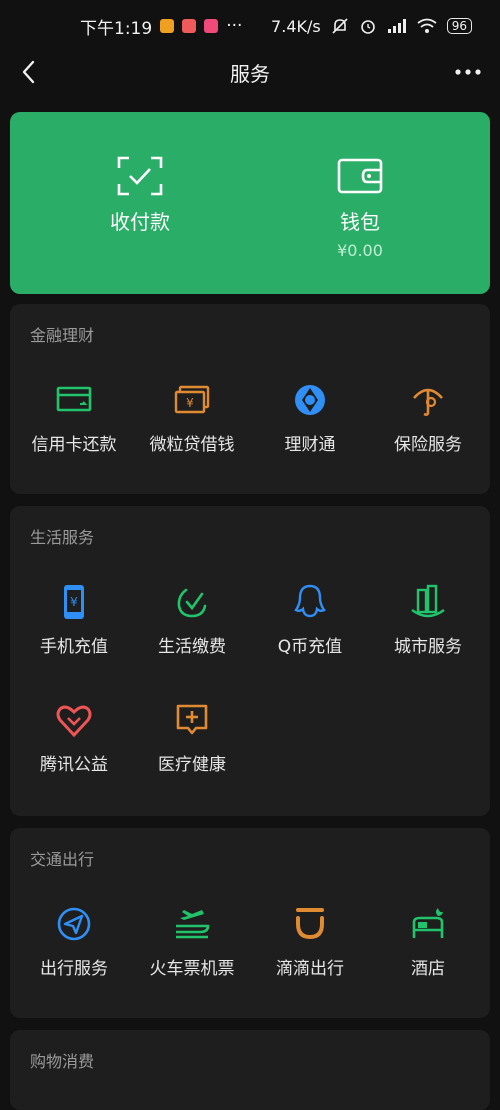 Image resolution: width=500 pixels, height=1110 pixels. I want to click on pay-button: 收付款, so click(140, 203).